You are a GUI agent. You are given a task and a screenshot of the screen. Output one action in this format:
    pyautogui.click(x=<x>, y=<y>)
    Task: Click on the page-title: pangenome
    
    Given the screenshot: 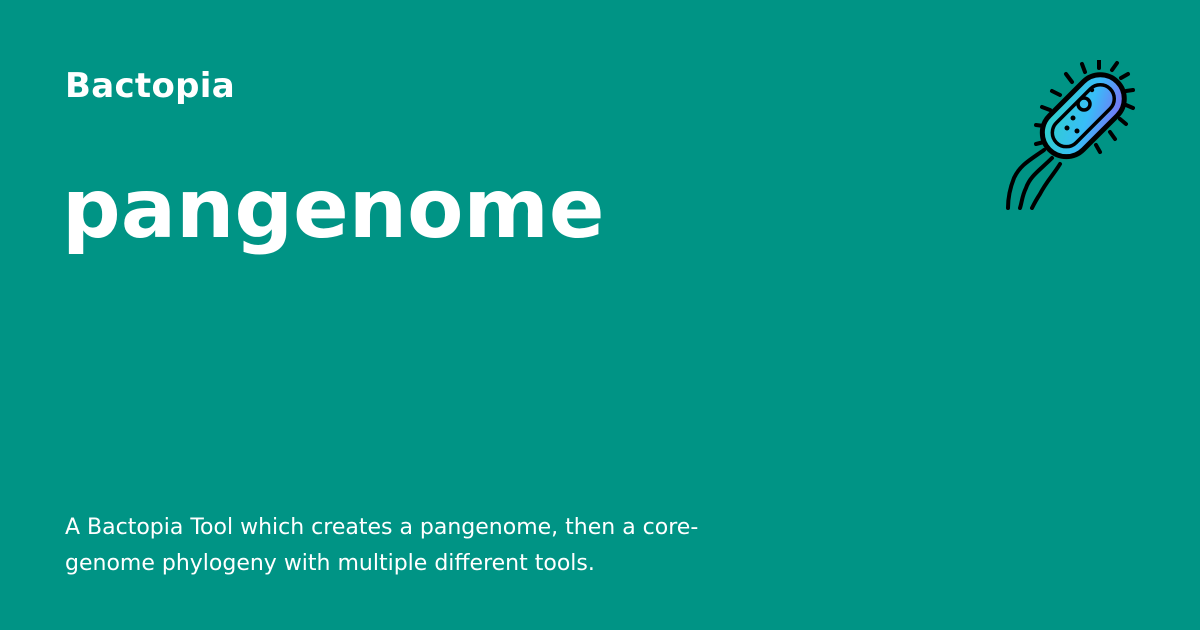 What is the action you would take?
    pyautogui.click(x=333, y=209)
    